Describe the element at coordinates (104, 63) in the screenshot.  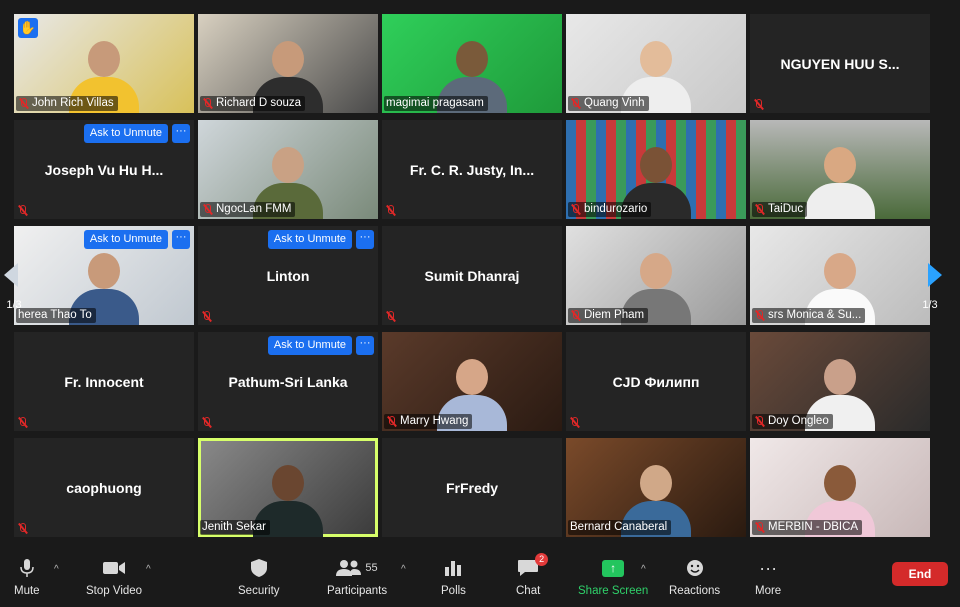
I see `video-tile: ✋ John Rich Villas` at that location.